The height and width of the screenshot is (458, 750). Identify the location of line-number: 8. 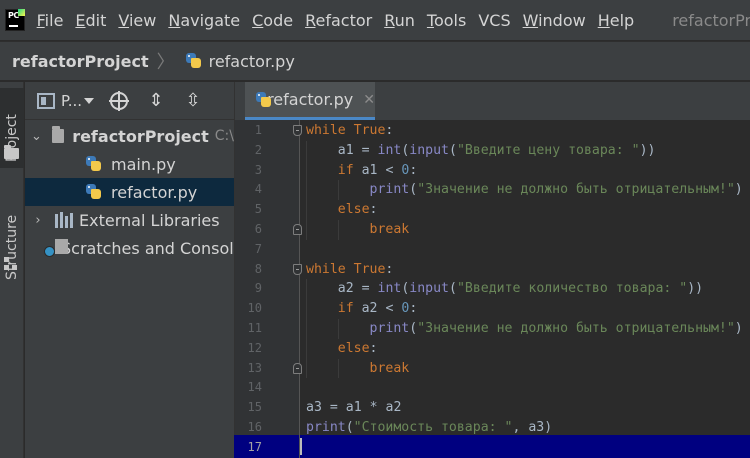
(258, 268).